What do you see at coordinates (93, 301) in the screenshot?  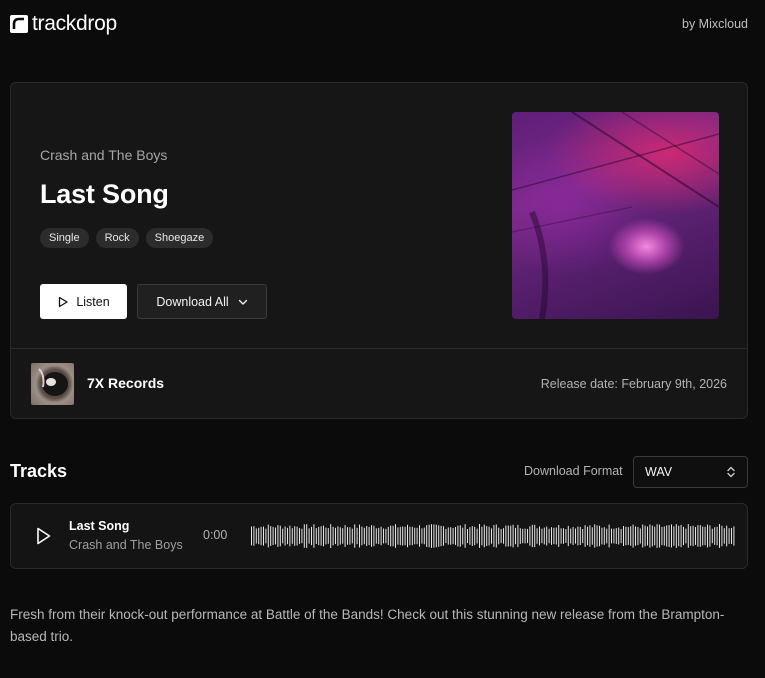 I see `listen-label: Listen` at bounding box center [93, 301].